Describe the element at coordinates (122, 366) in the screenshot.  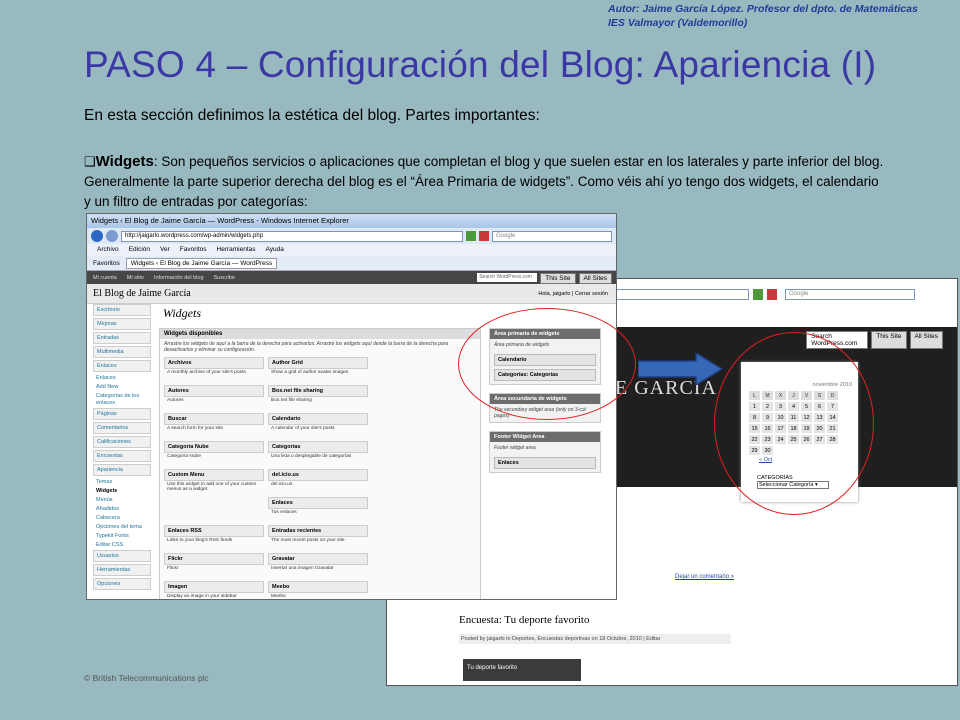
I see `sidebar-item: Enlaces` at that location.